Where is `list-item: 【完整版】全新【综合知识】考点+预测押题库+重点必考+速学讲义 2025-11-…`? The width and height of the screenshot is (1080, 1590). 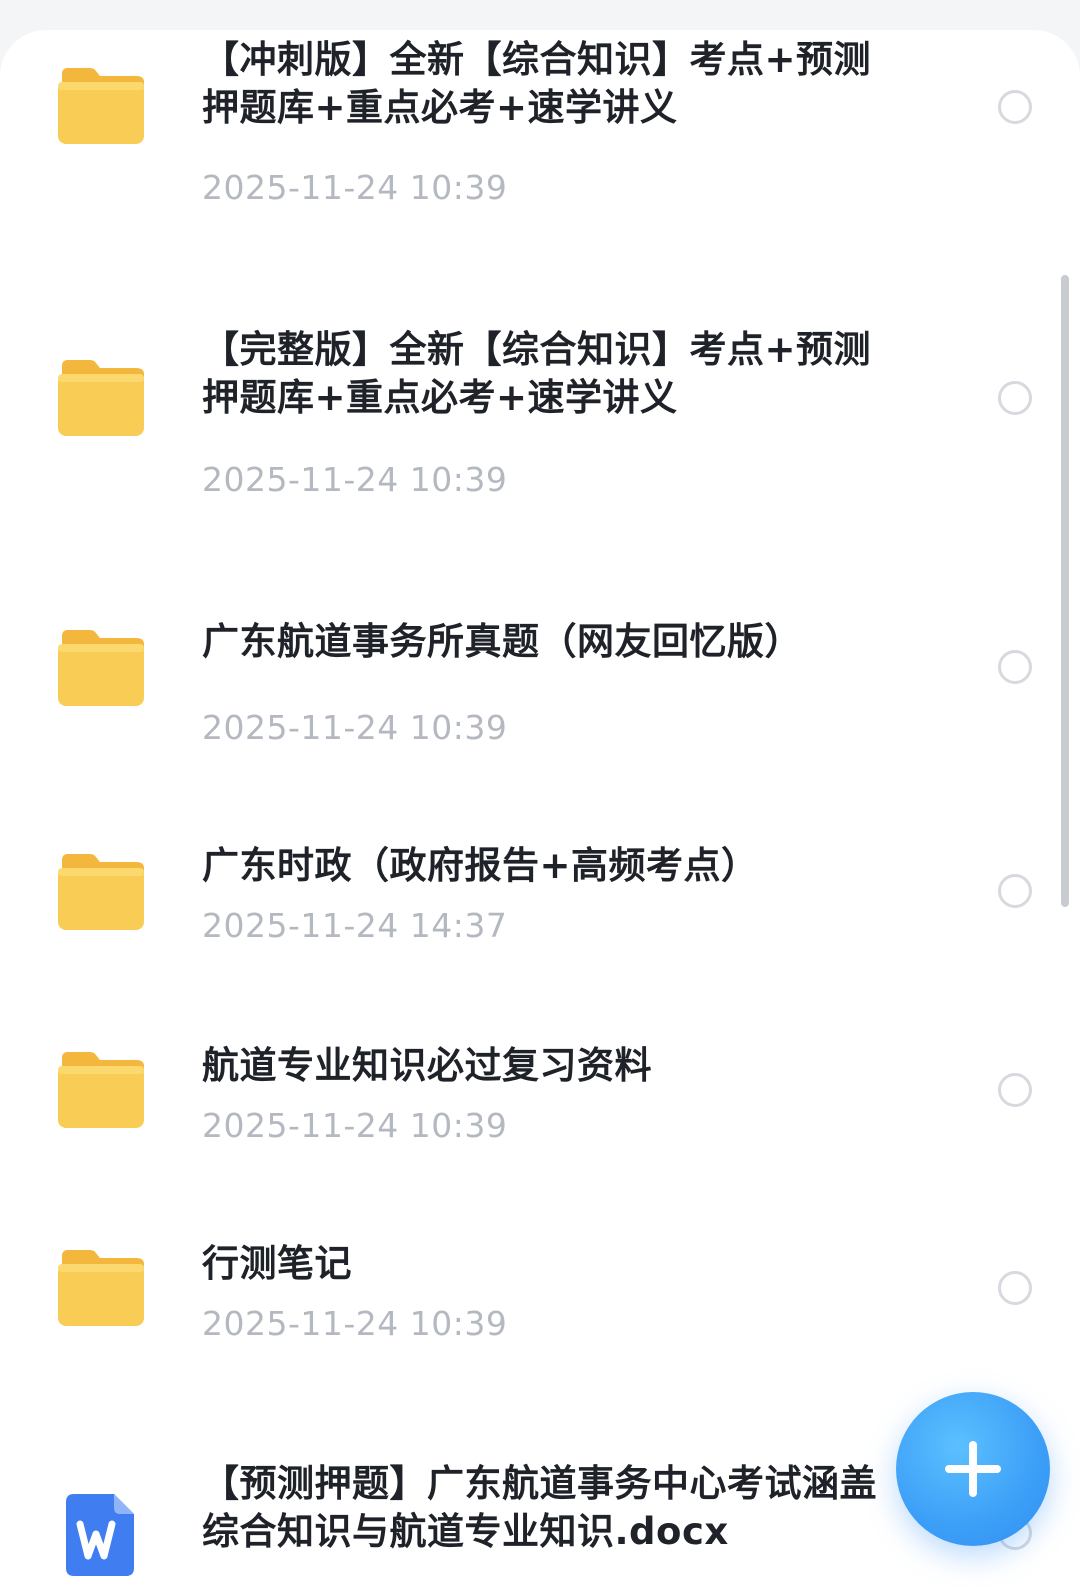 list-item: 【完整版】全新【综合知识】考点+预测押题库+重点必考+速学讲义 2025-11-… is located at coordinates (540, 430).